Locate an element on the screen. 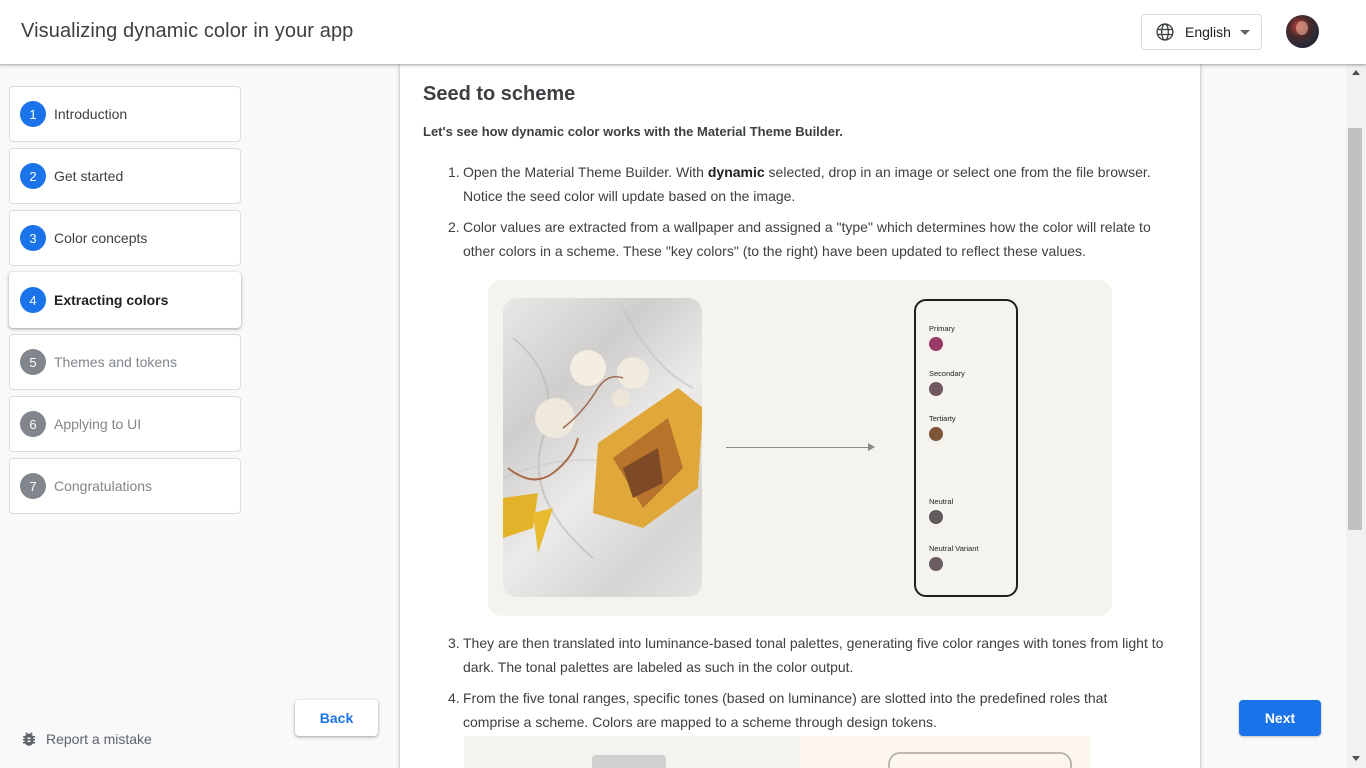  step-get-started: 2 Get started is located at coordinates (125, 176).